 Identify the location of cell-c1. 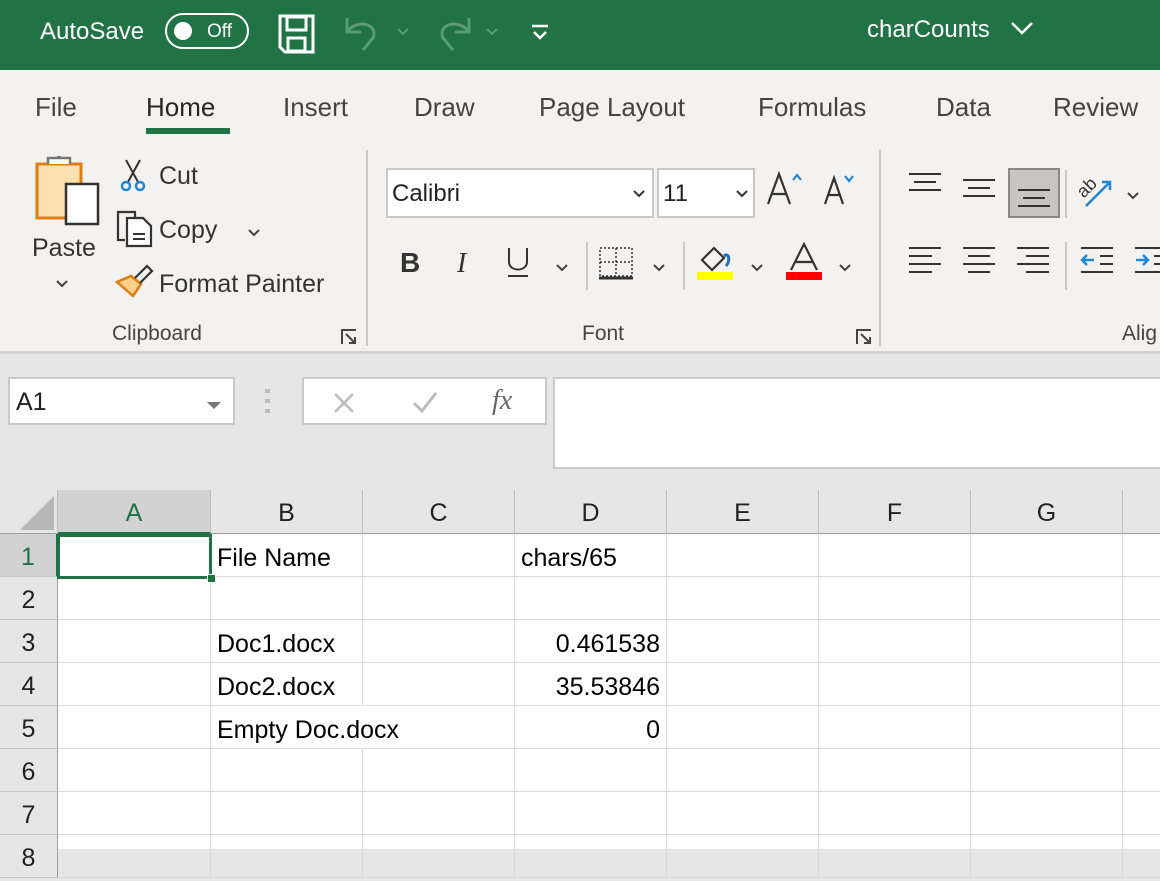
(439, 555).